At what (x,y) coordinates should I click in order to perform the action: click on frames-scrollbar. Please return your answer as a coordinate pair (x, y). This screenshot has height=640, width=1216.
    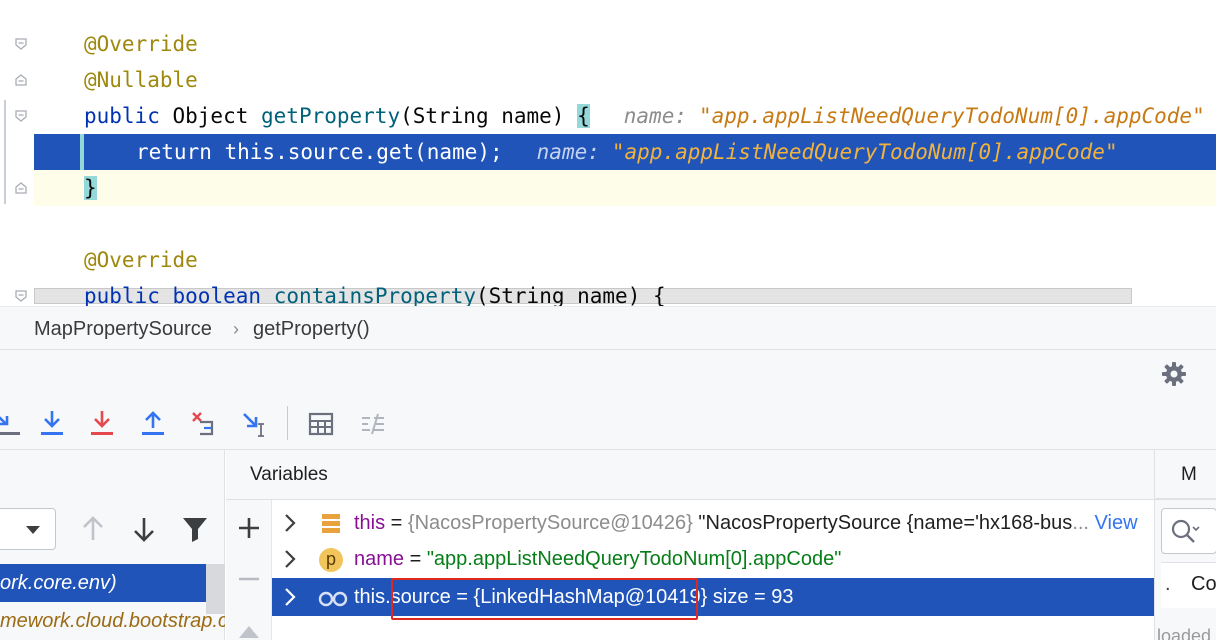
    Looking at the image, I should click on (215, 589).